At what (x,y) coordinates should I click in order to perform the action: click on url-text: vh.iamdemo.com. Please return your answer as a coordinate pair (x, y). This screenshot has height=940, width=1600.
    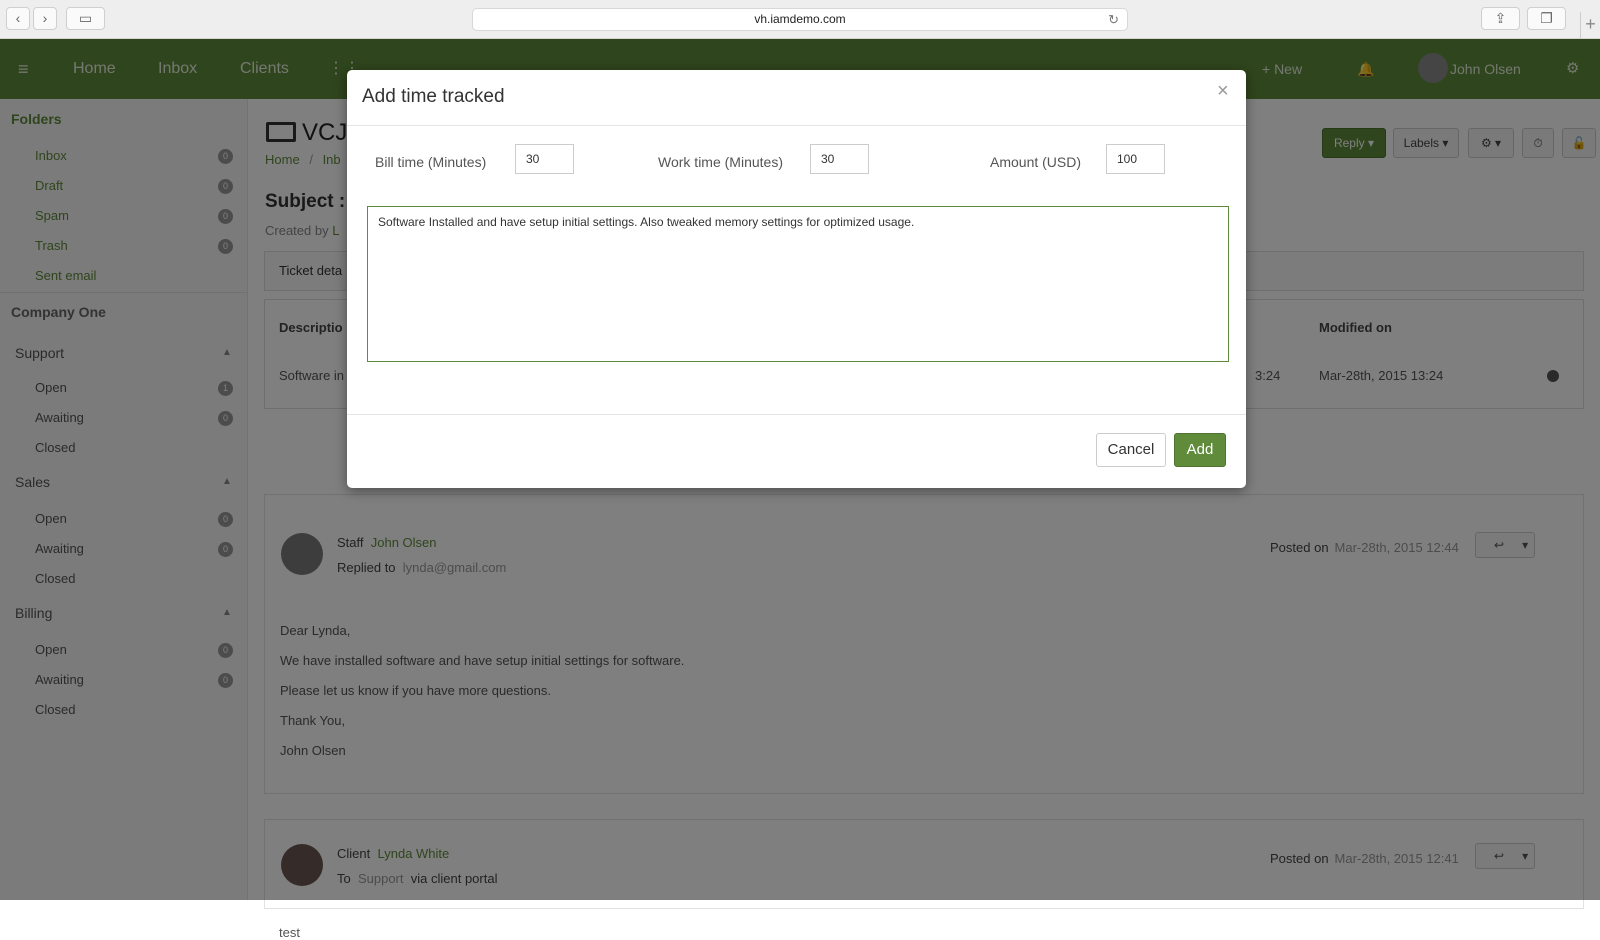
    Looking at the image, I should click on (800, 19).